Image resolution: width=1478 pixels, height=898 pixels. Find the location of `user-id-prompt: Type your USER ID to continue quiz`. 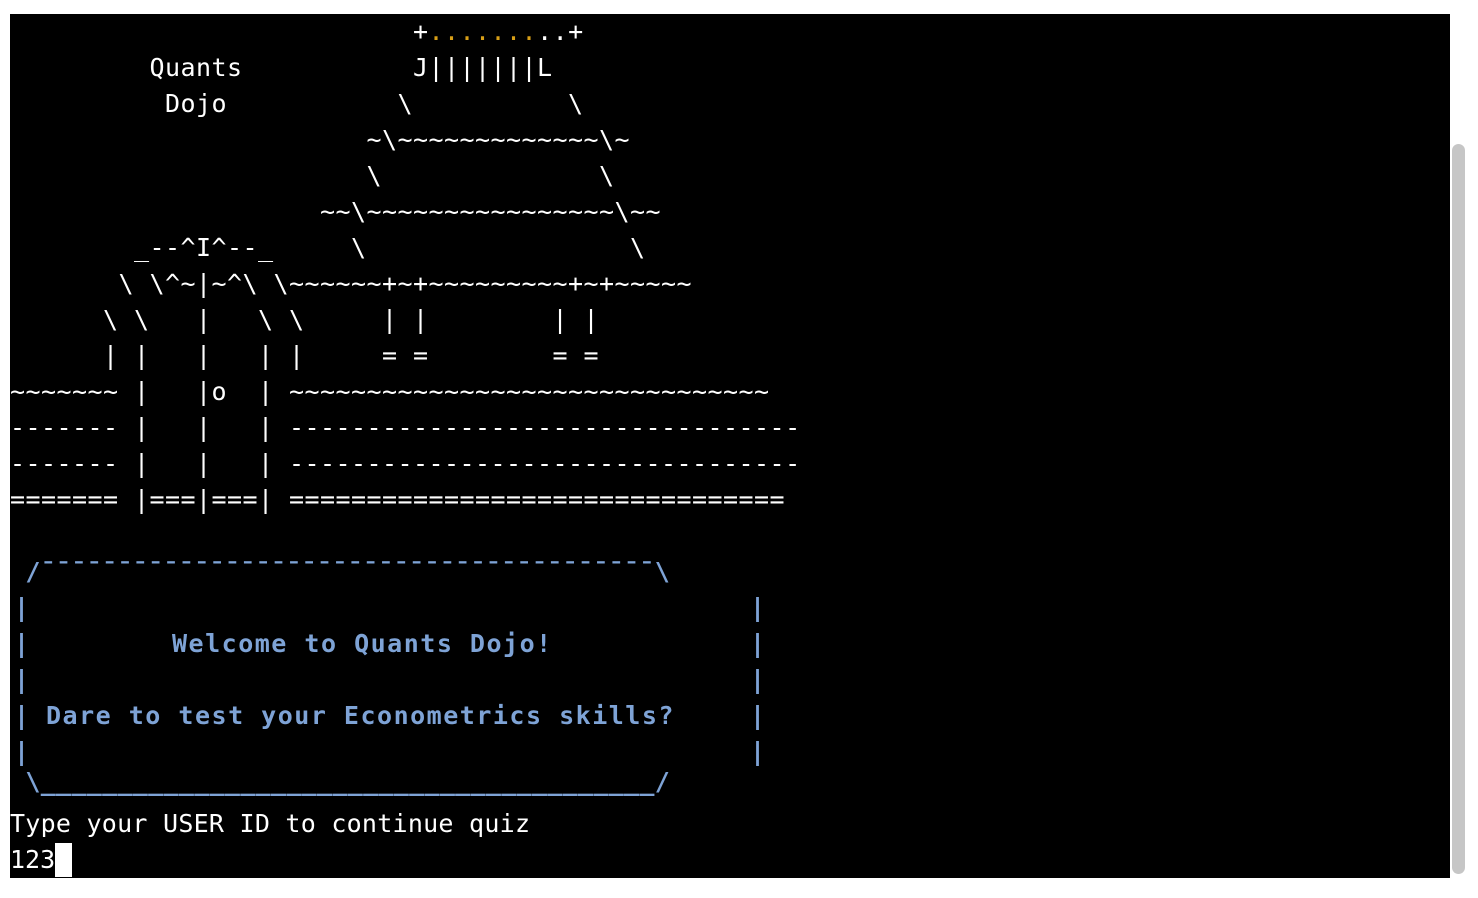

user-id-prompt: Type your USER ID to continue quiz is located at coordinates (270, 823).